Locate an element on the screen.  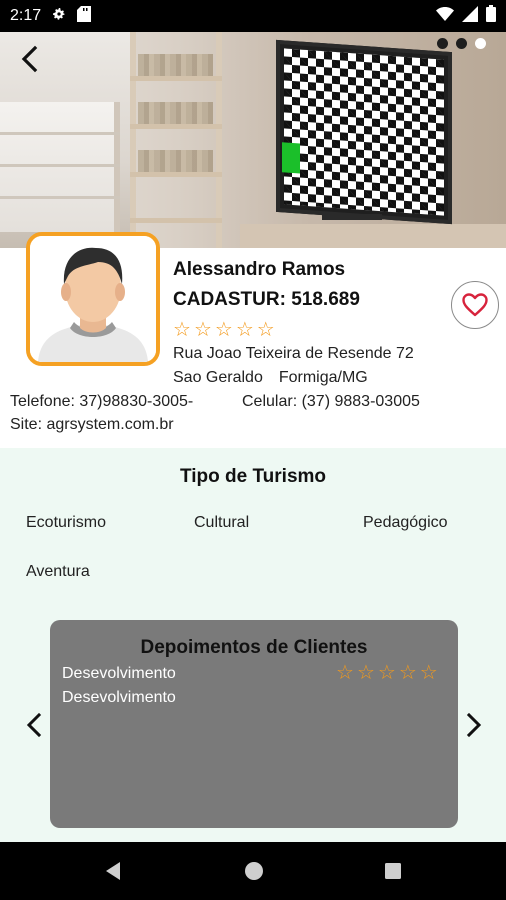
cell-number: Celular: (37) 9883-03005 is located at coordinates (331, 402).